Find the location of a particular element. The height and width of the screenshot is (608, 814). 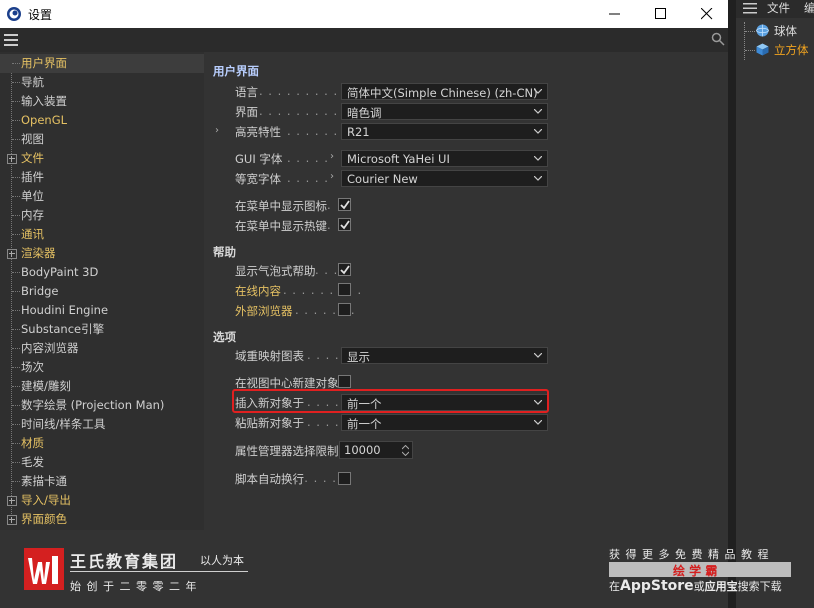

show-menu-icons-label: 在菜单中显示图标 is located at coordinates (281, 206).